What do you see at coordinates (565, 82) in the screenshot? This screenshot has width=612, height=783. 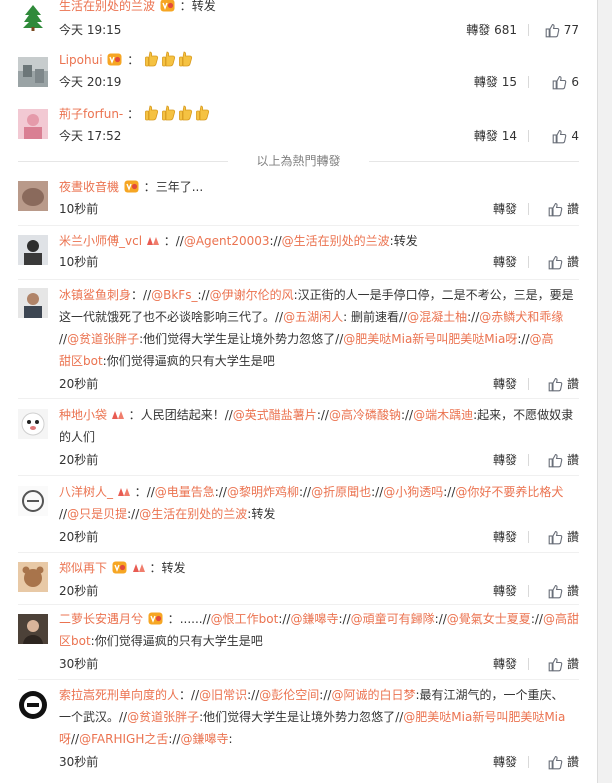 I see `like-button: 6` at bounding box center [565, 82].